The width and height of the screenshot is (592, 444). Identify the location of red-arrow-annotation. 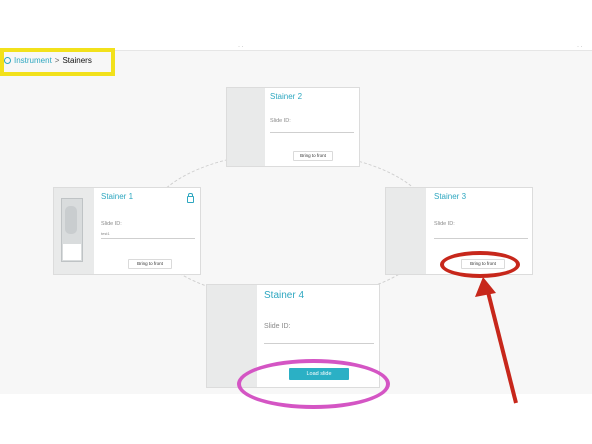
(496, 340).